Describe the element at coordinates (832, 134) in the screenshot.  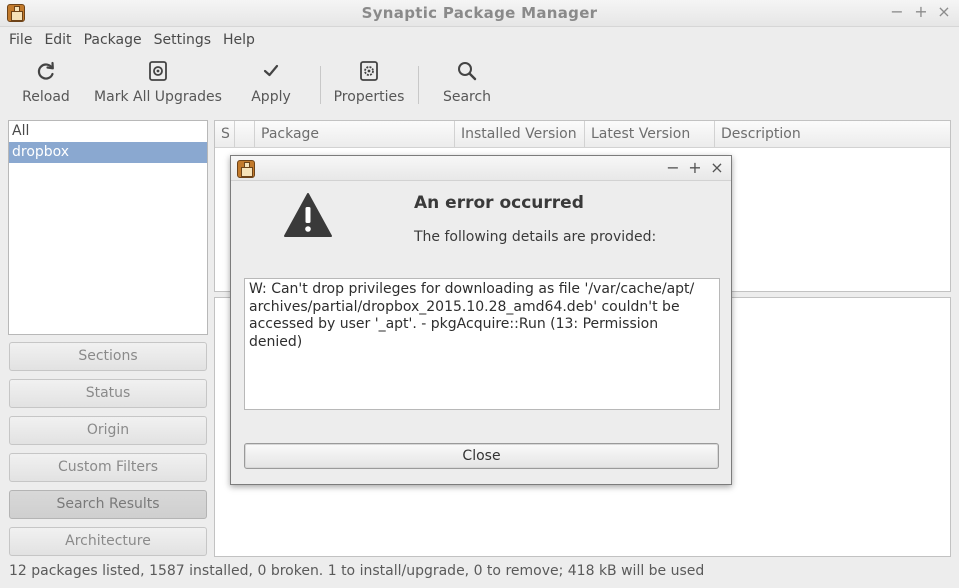
I see `column-header-description: Description` at that location.